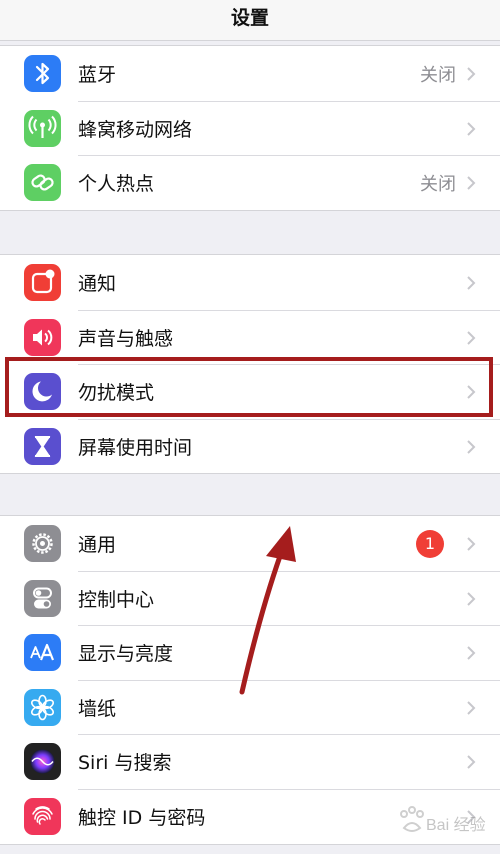 The image size is (500, 854). Describe the element at coordinates (116, 599) in the screenshot. I see `row-label: 控制中心` at that location.